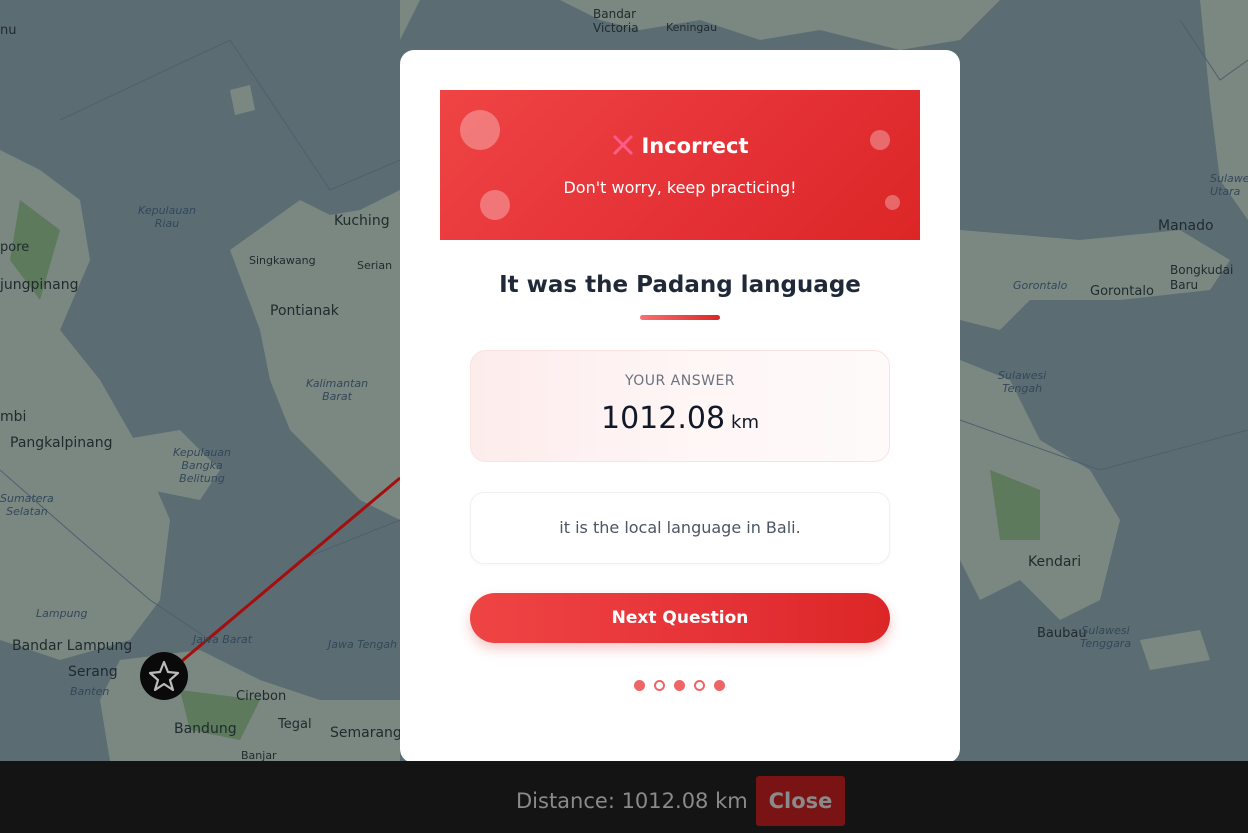 The image size is (1248, 833). I want to click on result-status-text: Incorrect, so click(695, 146).